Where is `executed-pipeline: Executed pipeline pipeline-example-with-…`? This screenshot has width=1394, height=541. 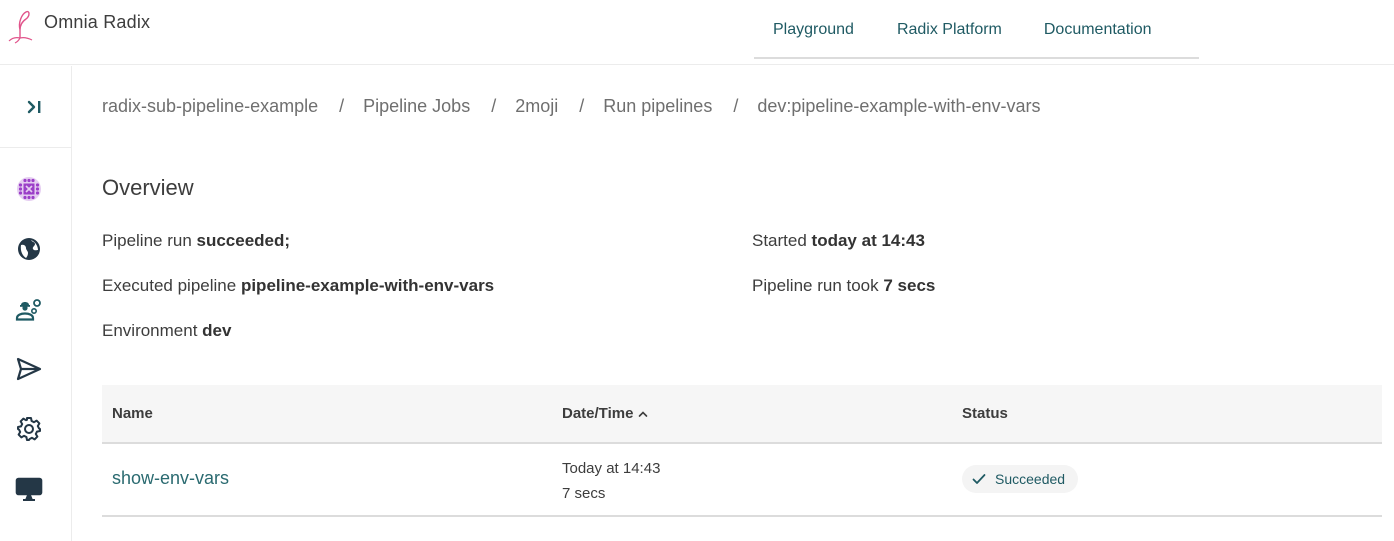 executed-pipeline: Executed pipeline pipeline-example-with-… is located at coordinates (298, 286).